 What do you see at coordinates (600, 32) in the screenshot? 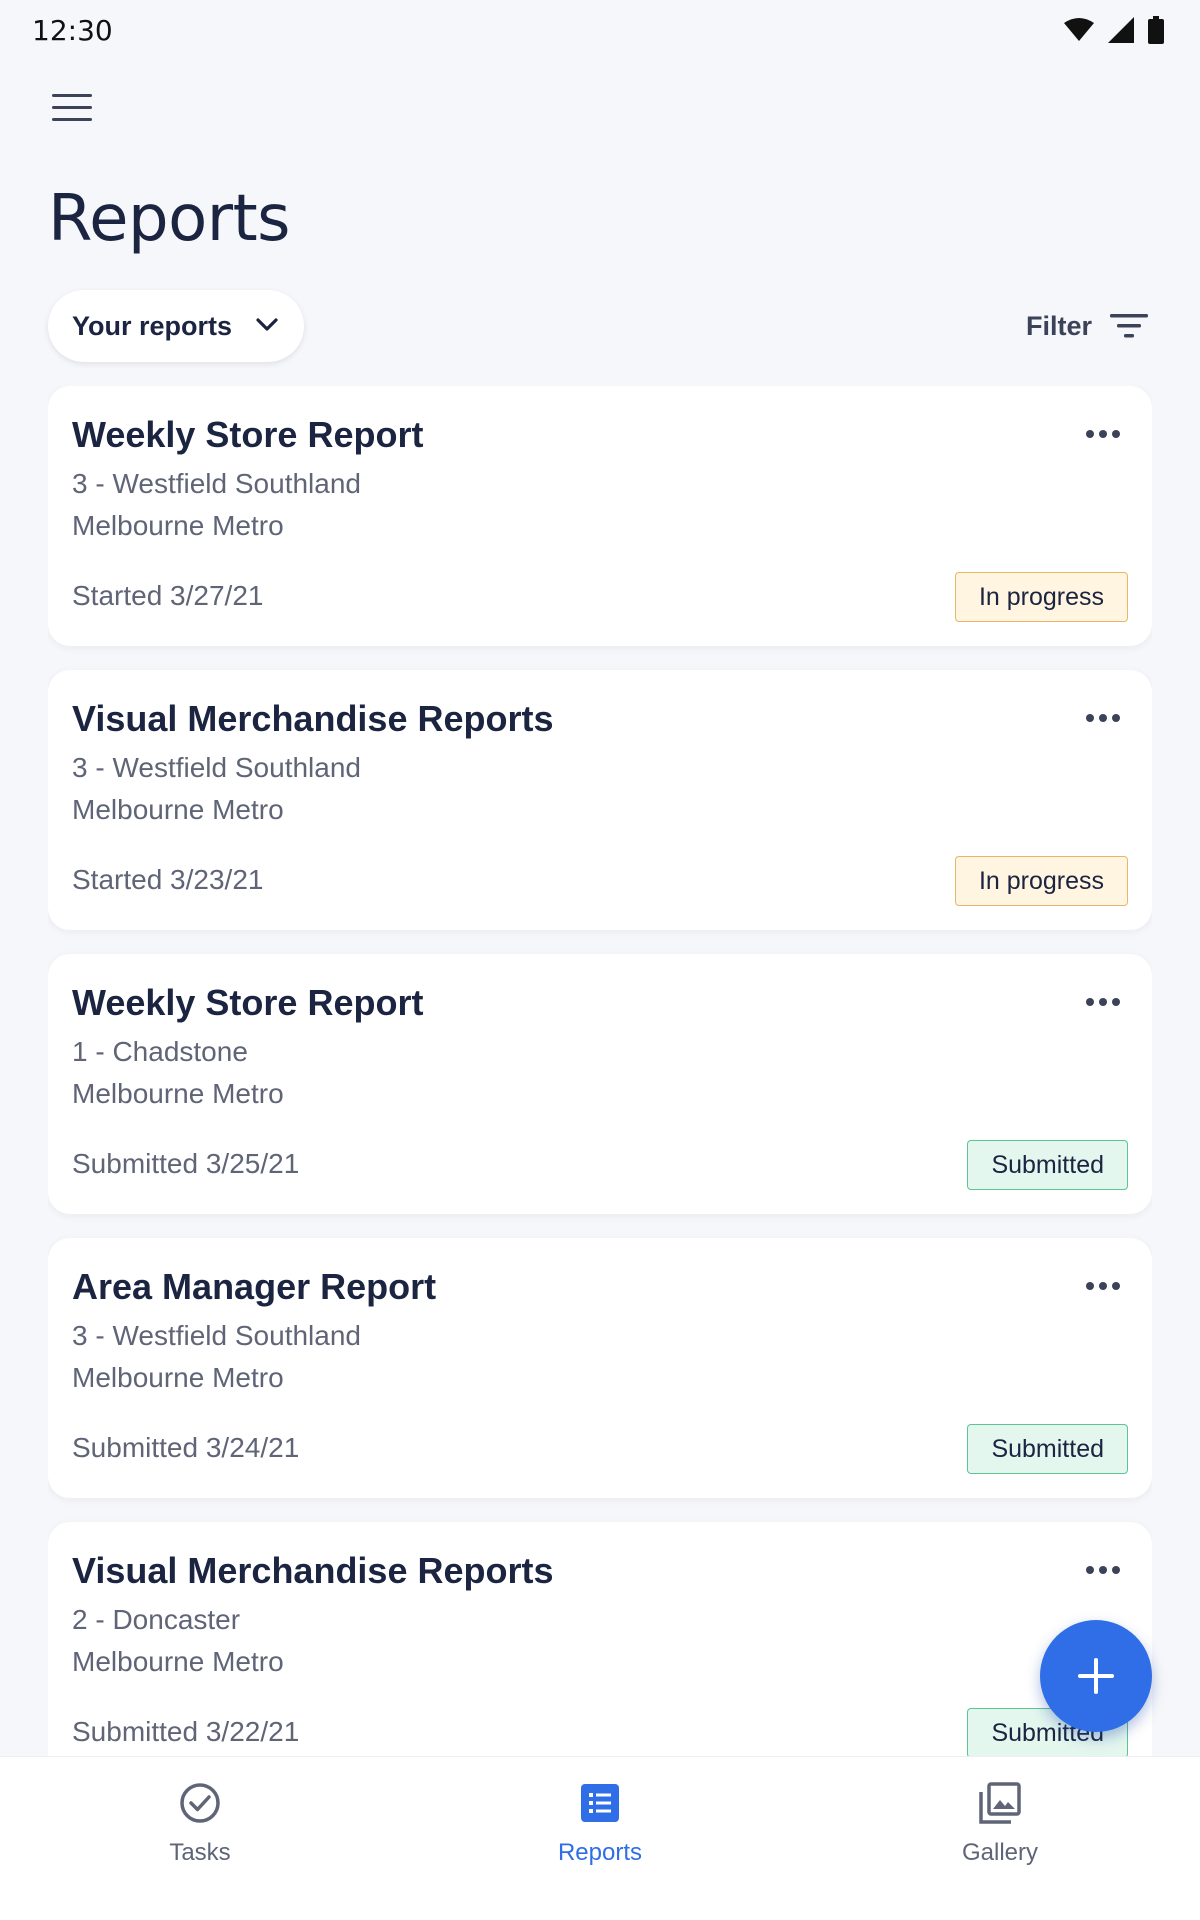
I see `status-bar: 12:30` at bounding box center [600, 32].